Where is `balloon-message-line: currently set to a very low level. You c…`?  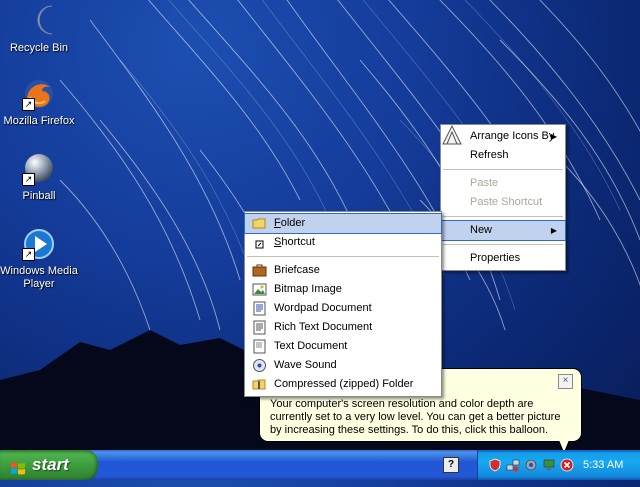
balloon-message-line: currently set to a very low level. You c… is located at coordinates (415, 417).